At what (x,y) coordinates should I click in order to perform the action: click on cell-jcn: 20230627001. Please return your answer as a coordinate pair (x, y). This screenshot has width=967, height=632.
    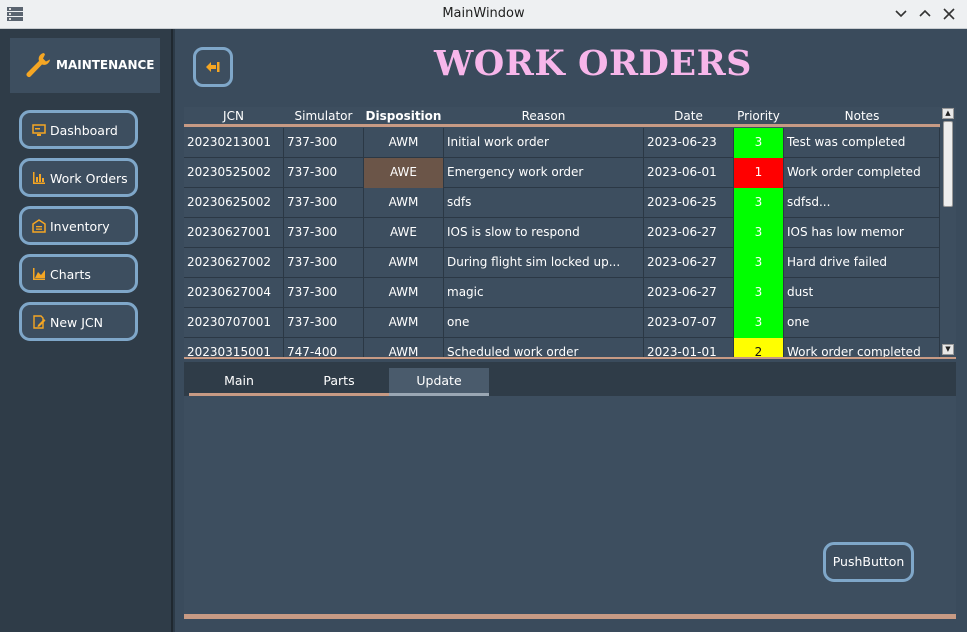
    Looking at the image, I should click on (234, 233).